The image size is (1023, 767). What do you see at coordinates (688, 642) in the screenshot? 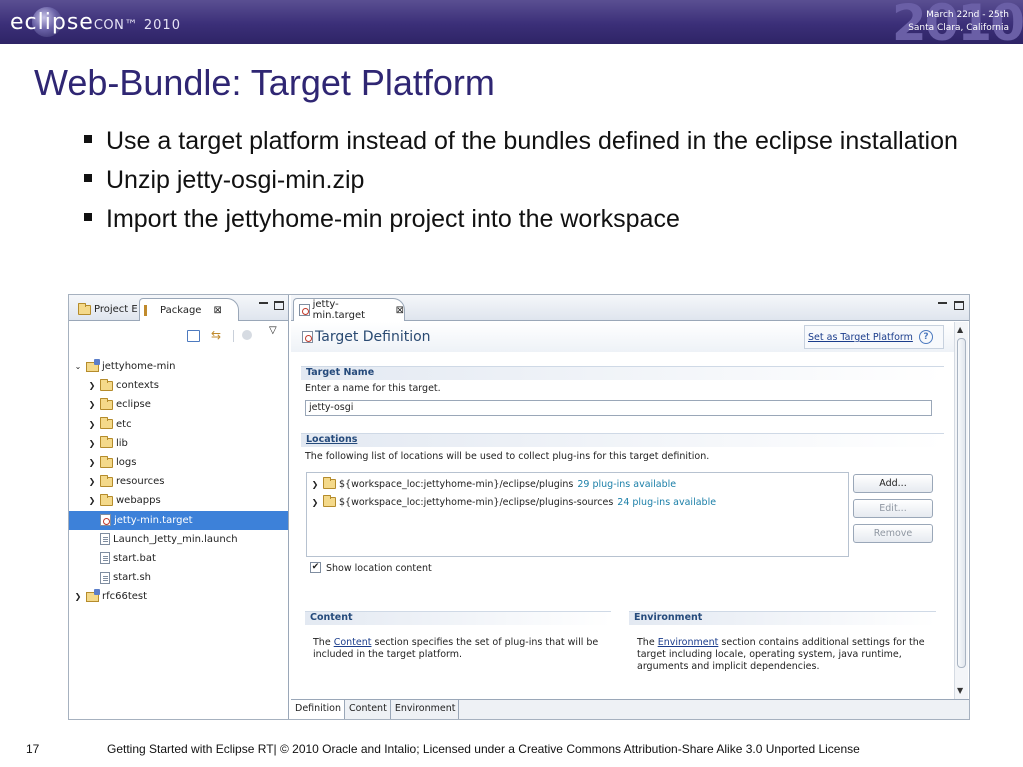
I see `environment-link: Environment` at bounding box center [688, 642].